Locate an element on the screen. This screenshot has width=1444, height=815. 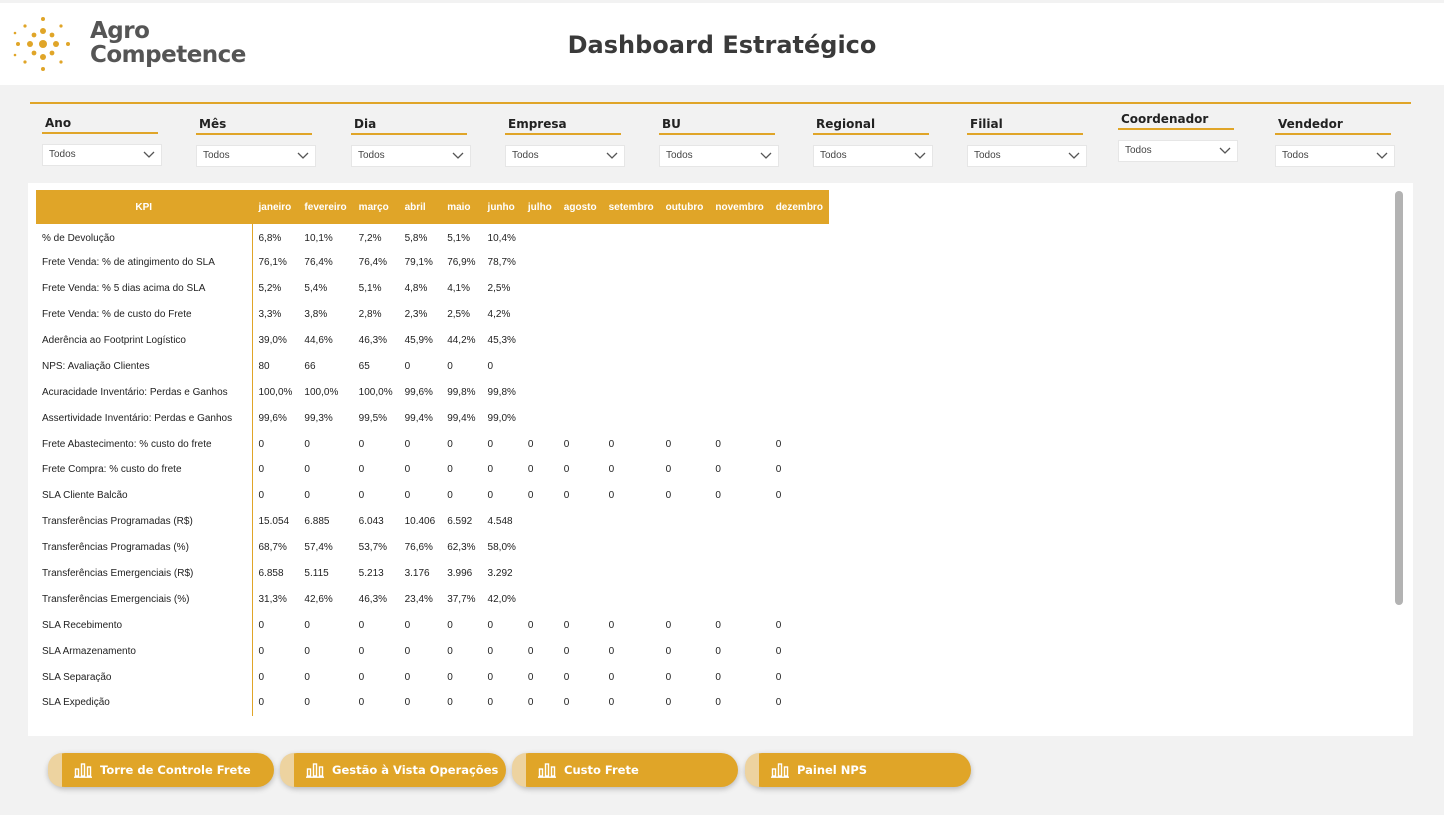
column-header-month: outubro is located at coordinates (684, 207).